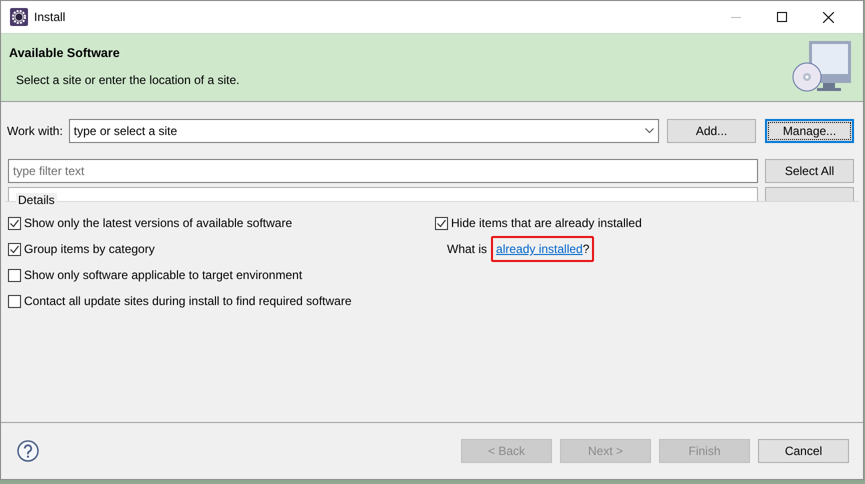 This screenshot has height=484, width=865. Describe the element at coordinates (782, 17) in the screenshot. I see `maximize-icon` at that location.